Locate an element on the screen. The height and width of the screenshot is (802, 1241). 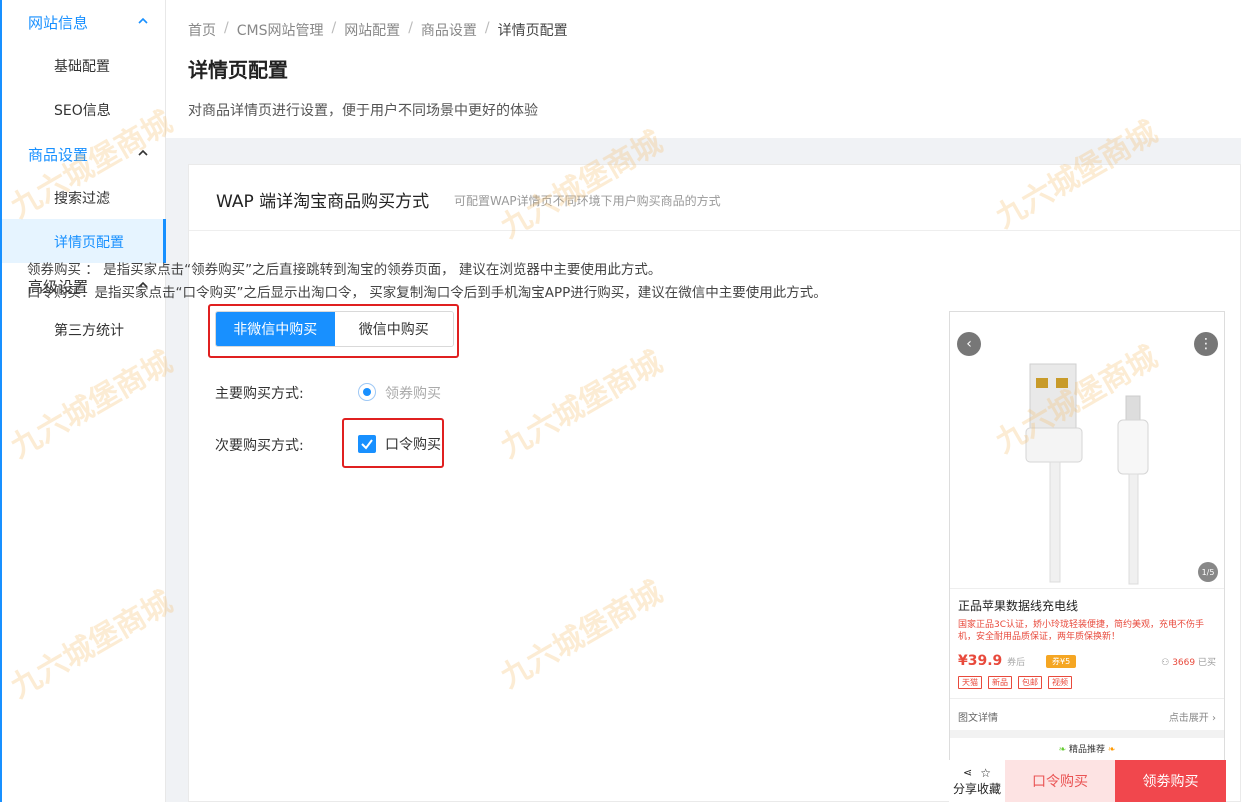
sidebar-group-label: 网站信息 is located at coordinates (58, 23).